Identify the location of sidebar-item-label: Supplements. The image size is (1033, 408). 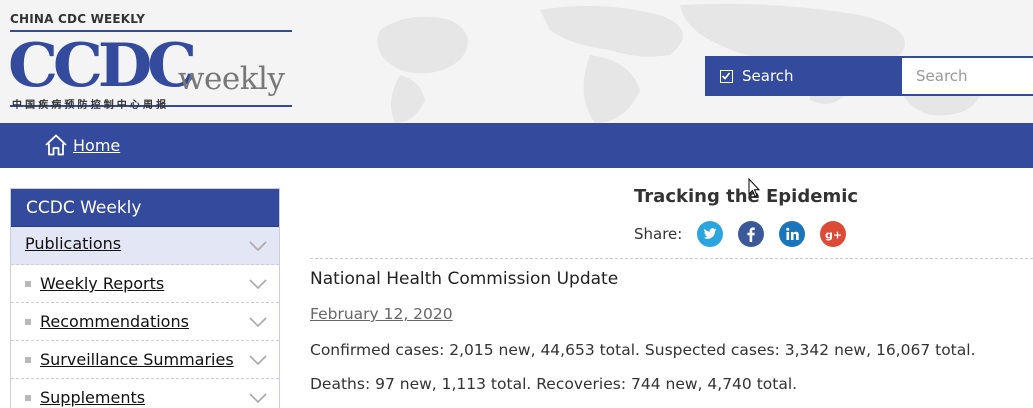
(92, 397).